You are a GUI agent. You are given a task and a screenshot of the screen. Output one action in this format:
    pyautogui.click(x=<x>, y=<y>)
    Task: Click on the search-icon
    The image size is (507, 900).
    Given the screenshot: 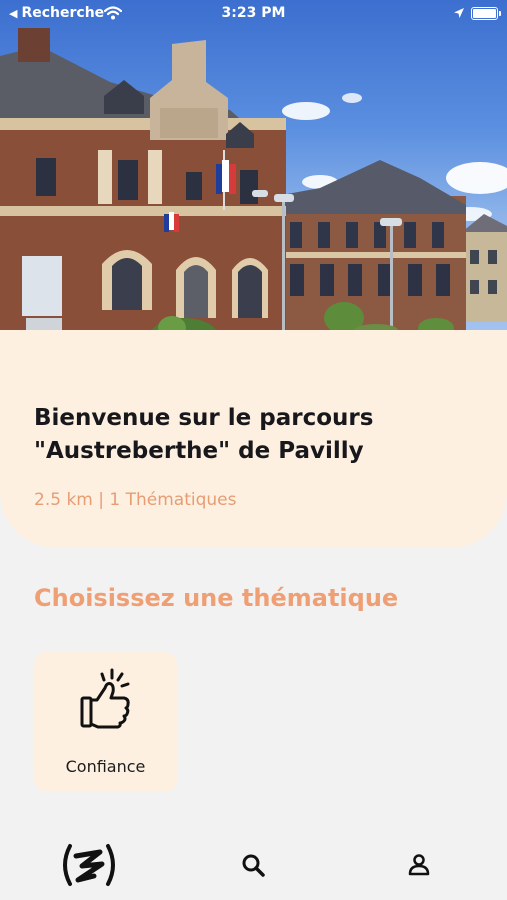 What is the action you would take?
    pyautogui.click(x=253, y=865)
    